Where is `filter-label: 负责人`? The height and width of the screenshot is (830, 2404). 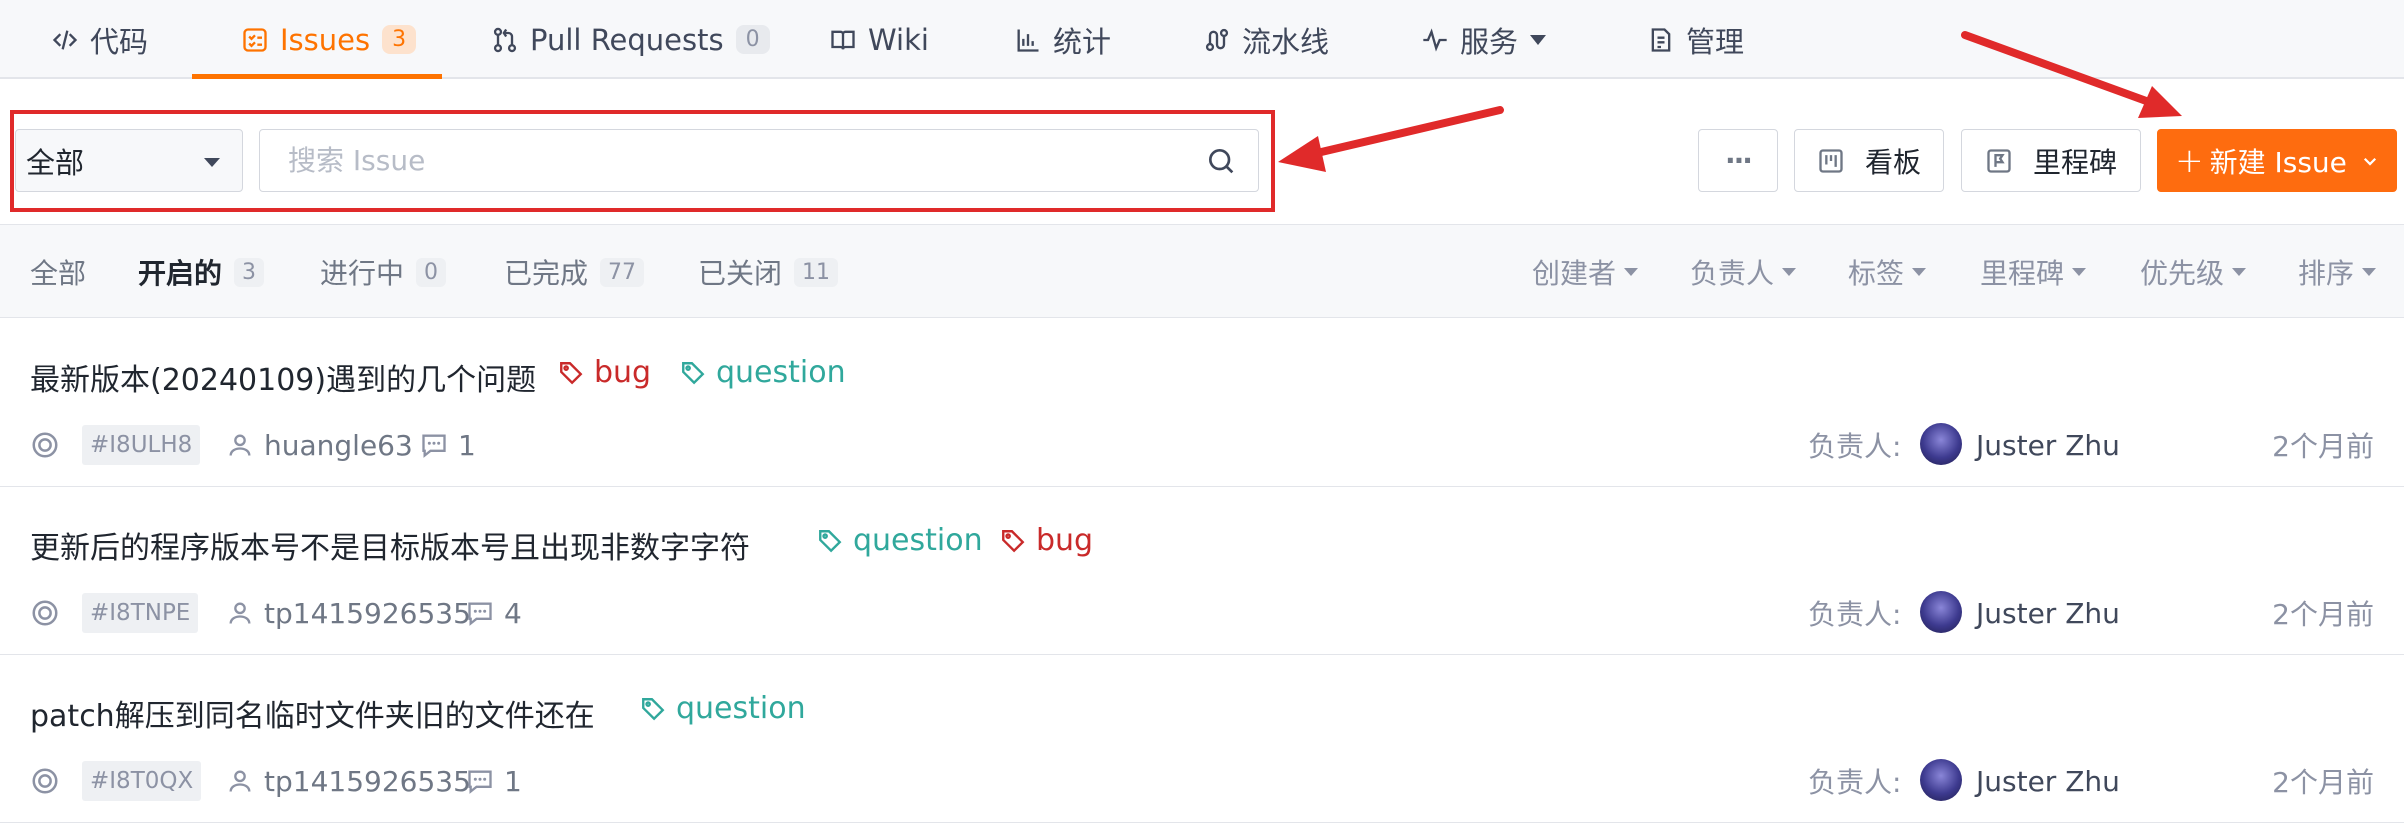 filter-label: 负责人 is located at coordinates (1732, 273).